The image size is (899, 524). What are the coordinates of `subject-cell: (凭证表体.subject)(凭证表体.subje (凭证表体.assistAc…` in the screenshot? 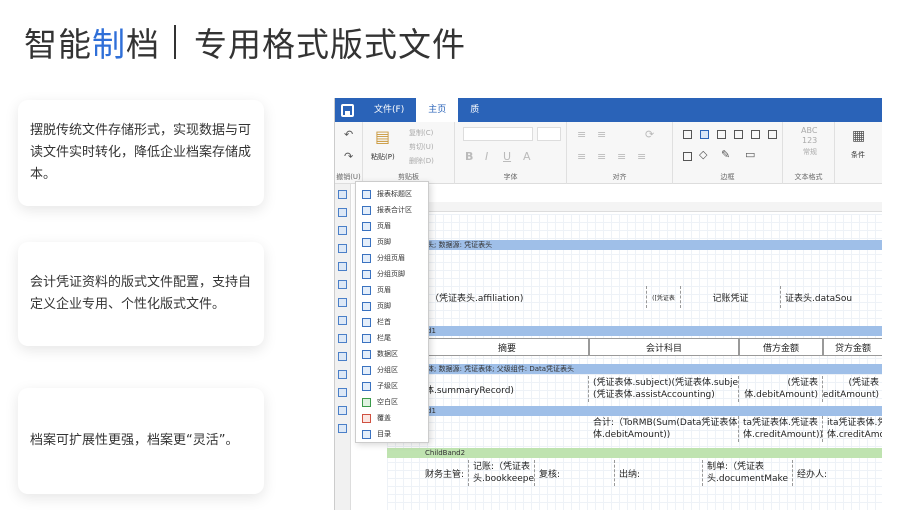 It's located at (664, 389).